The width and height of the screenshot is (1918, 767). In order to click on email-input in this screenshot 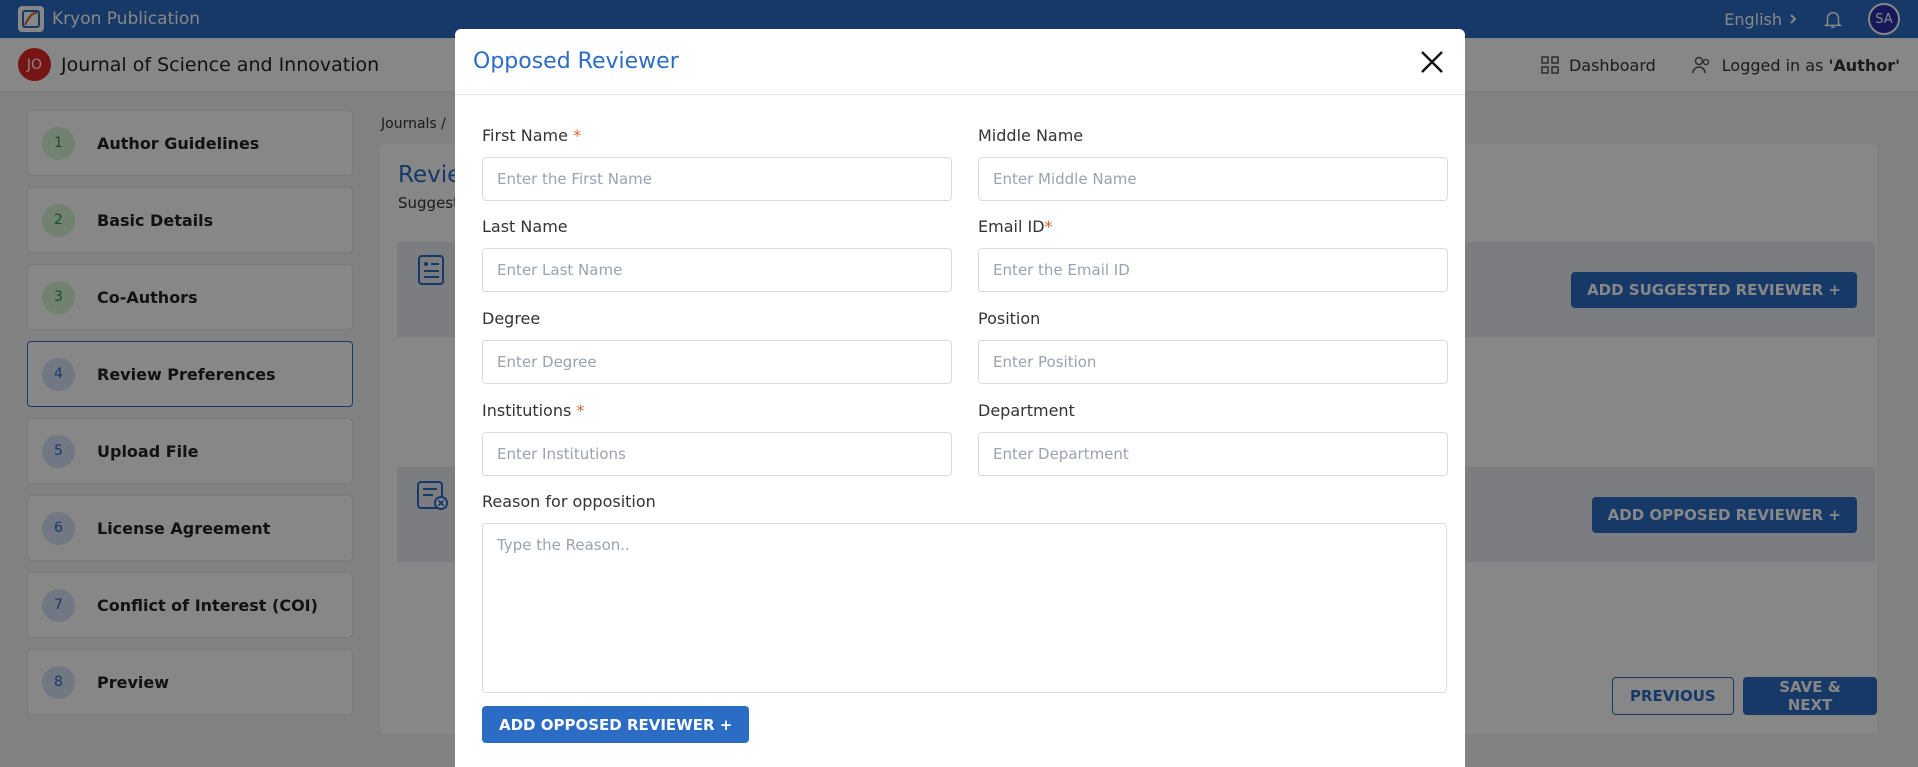, I will do `click(1213, 270)`.